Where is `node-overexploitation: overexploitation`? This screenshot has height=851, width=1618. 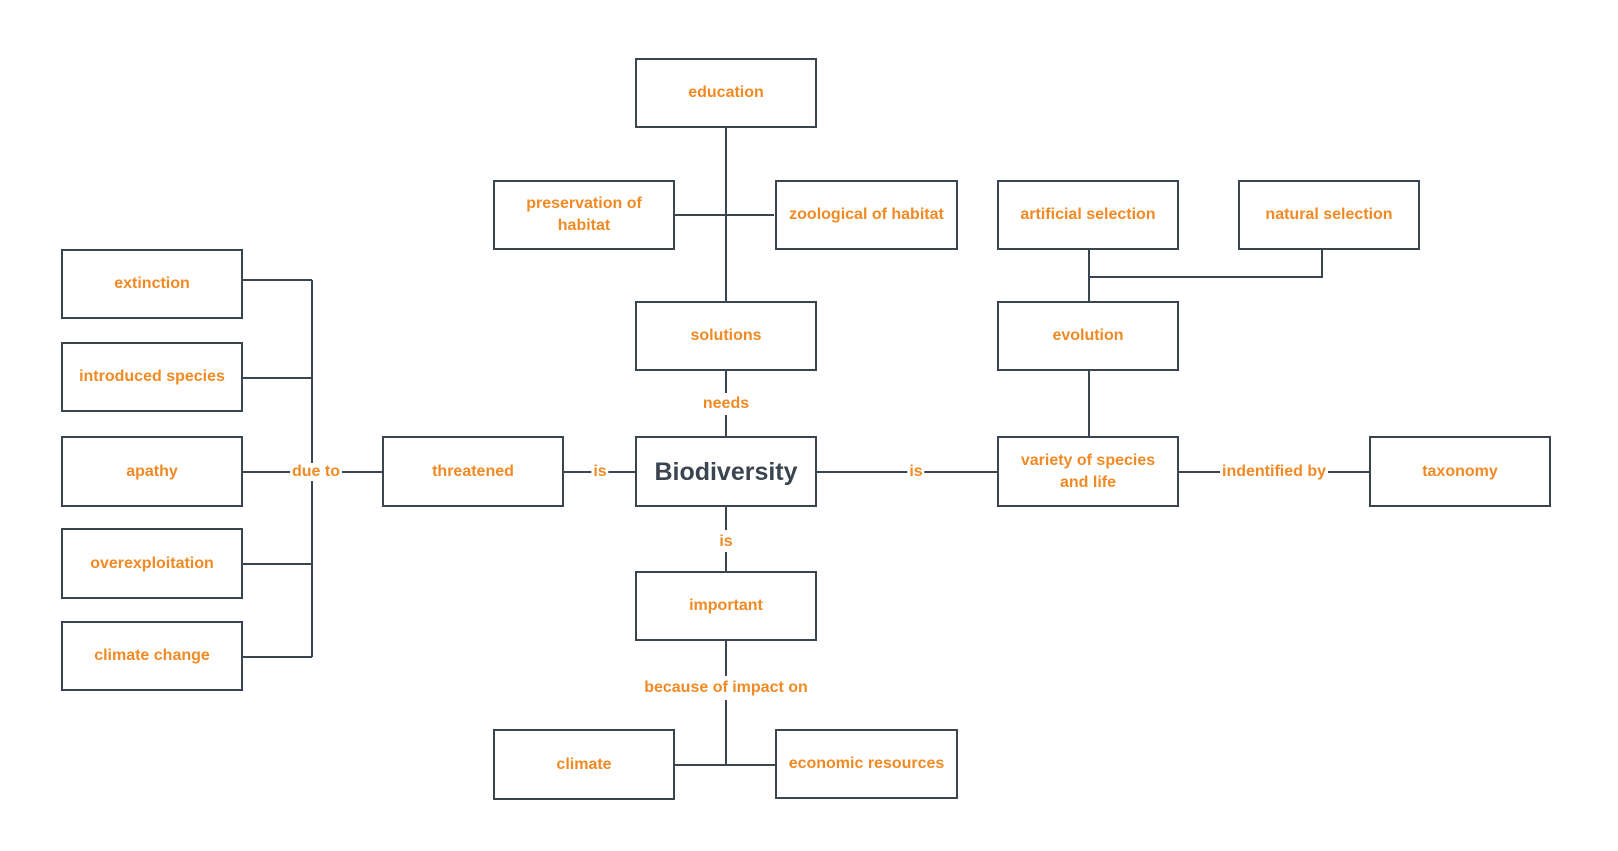 node-overexploitation: overexploitation is located at coordinates (152, 563).